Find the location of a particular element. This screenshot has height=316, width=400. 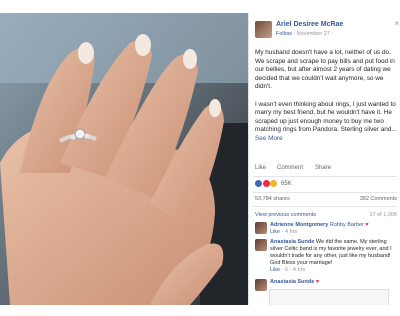

like-button: Like is located at coordinates (260, 168).